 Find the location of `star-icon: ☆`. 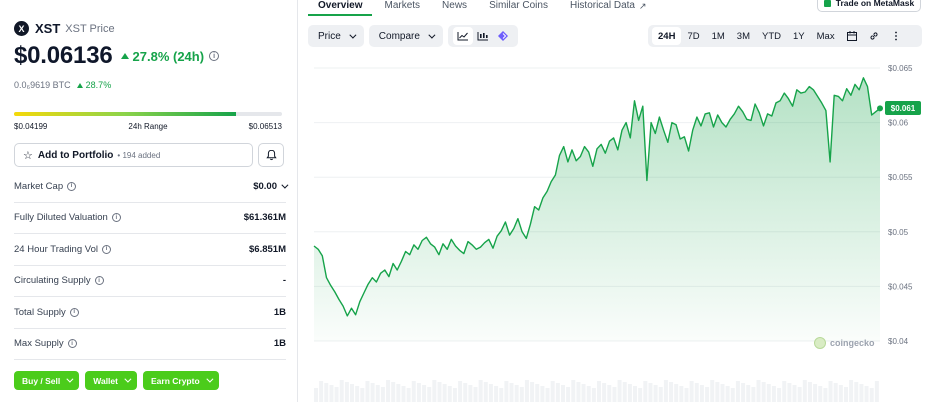

star-icon: ☆ is located at coordinates (28, 155).